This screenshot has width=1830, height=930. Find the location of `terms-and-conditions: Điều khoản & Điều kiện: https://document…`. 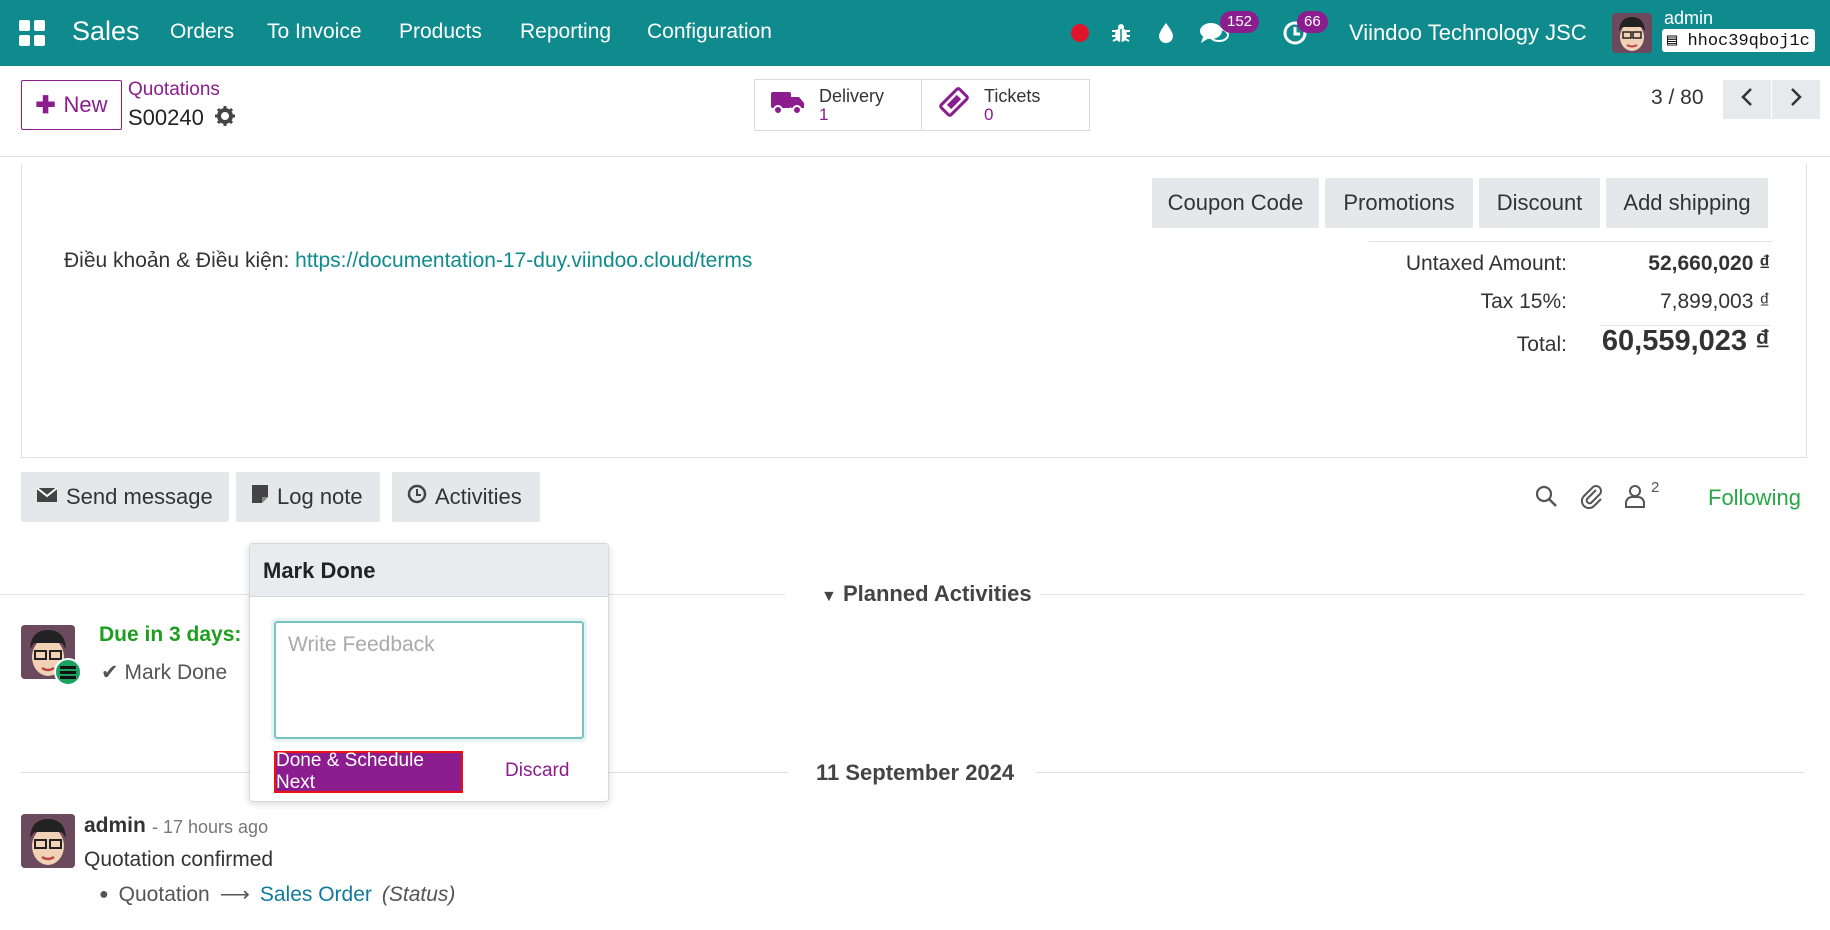

terms-and-conditions: Điều khoản & Điều kiện: https://document… is located at coordinates (408, 261).